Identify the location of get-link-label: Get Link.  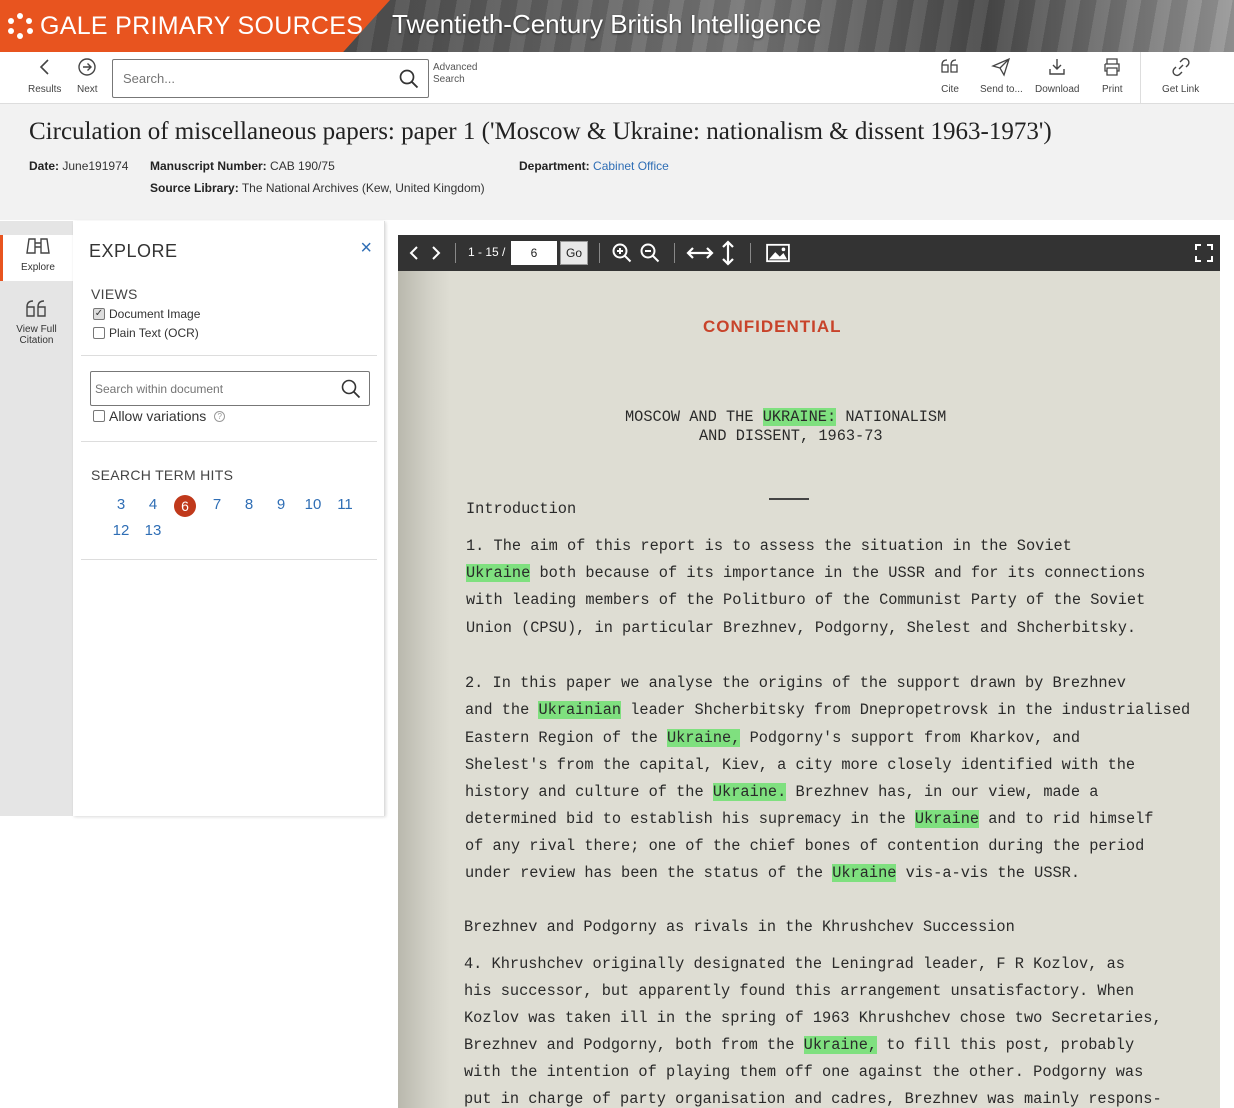
(1181, 89).